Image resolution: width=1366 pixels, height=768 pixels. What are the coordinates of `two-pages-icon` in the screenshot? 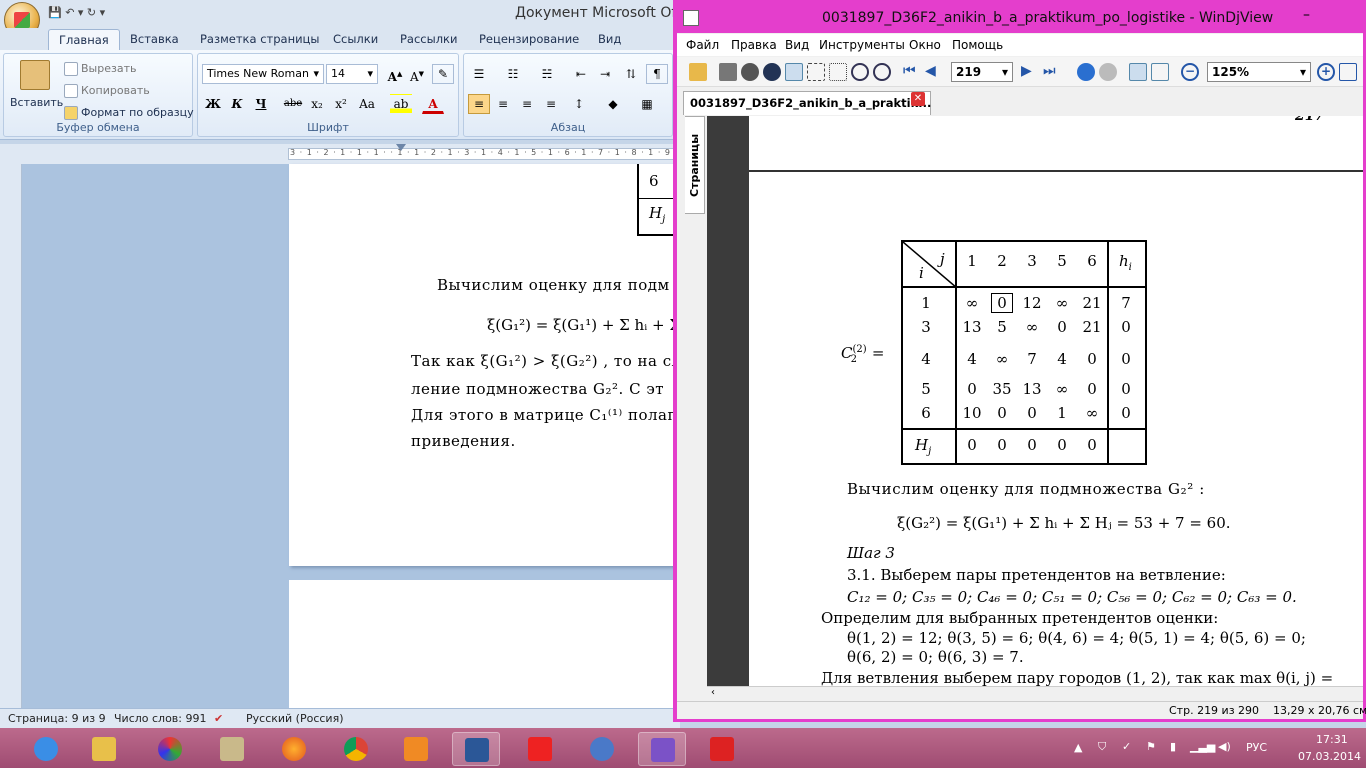 It's located at (1160, 72).